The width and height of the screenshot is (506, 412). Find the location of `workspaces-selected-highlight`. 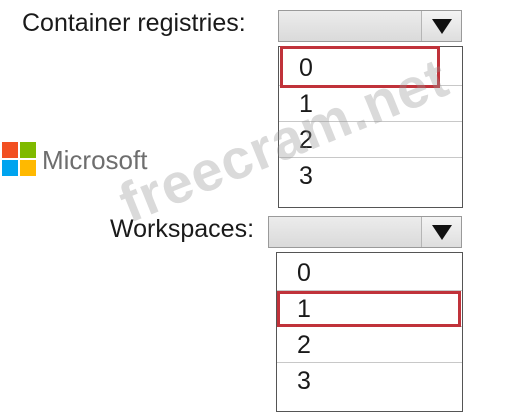

workspaces-selected-highlight is located at coordinates (369, 309).